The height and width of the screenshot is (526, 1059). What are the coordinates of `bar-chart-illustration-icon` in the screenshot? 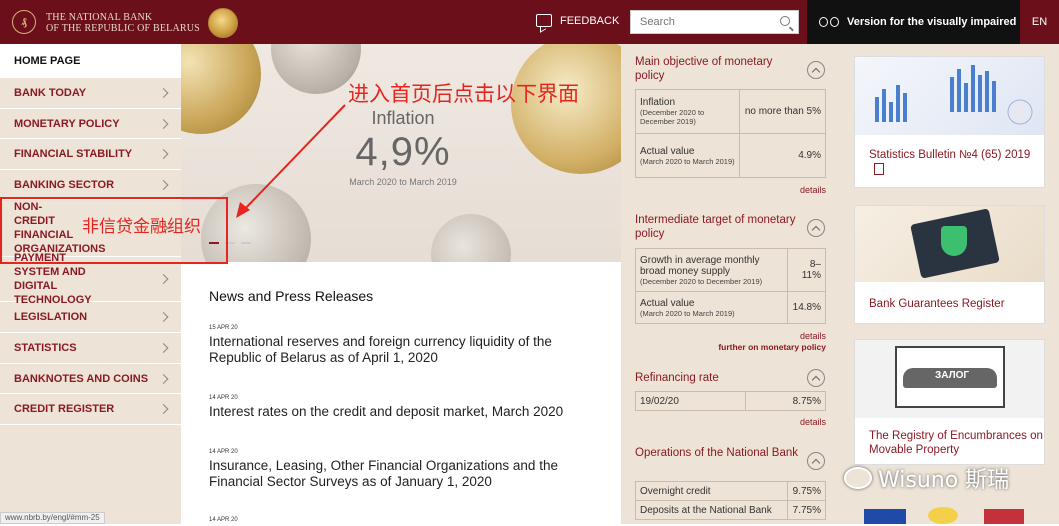 It's located at (954, 95).